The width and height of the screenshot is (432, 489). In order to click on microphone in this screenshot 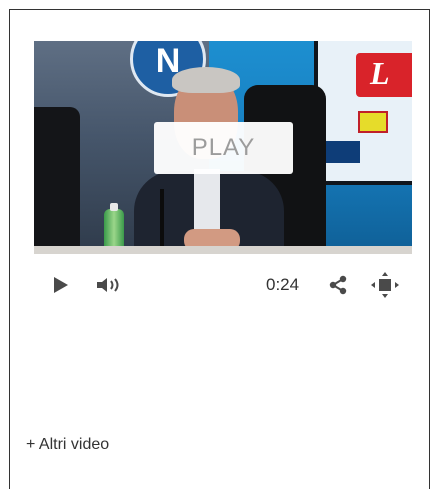, I will do `click(162, 220)`.